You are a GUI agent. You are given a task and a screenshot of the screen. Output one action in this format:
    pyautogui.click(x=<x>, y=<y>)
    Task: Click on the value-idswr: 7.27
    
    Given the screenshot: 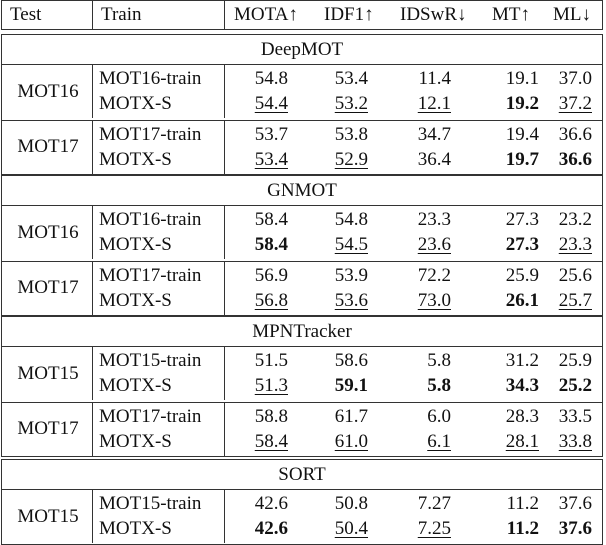 What is the action you would take?
    pyautogui.click(x=434, y=503)
    